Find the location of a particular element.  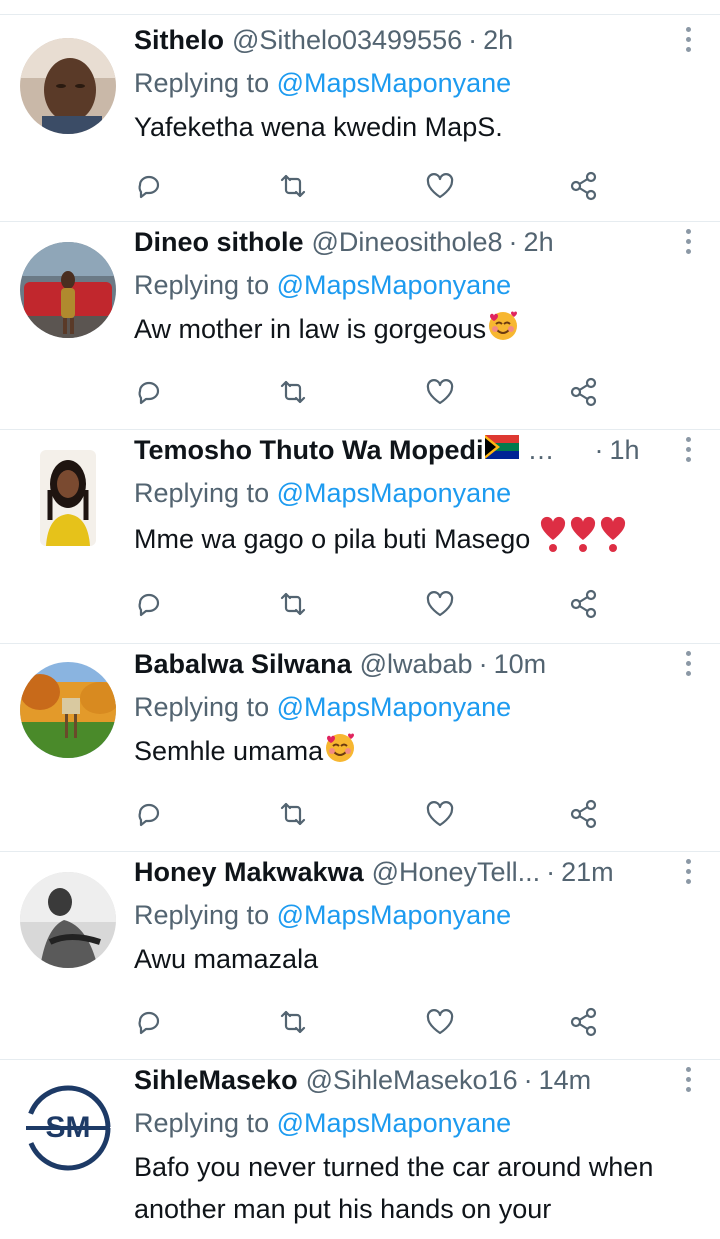

timestamp: 1h is located at coordinates (624, 450).